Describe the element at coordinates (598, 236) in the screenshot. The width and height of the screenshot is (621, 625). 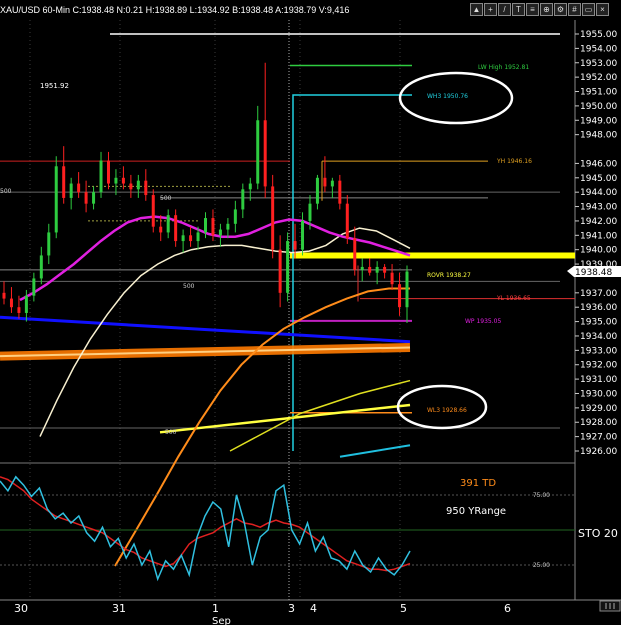
I see `price-tick-label: 1941.00` at that location.